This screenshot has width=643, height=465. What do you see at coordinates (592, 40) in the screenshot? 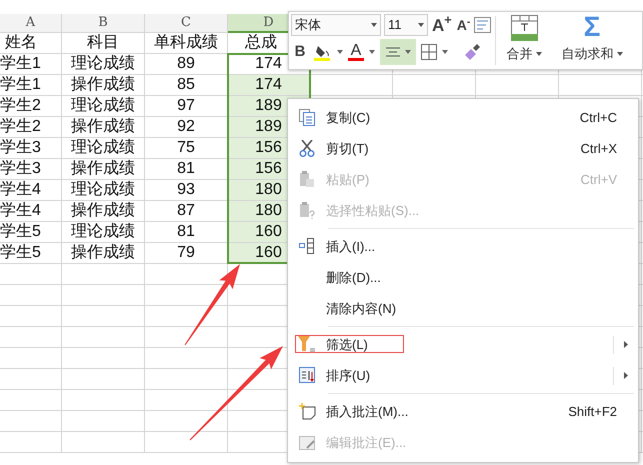
I see `autosum-button: Σ 自动求和` at bounding box center [592, 40].